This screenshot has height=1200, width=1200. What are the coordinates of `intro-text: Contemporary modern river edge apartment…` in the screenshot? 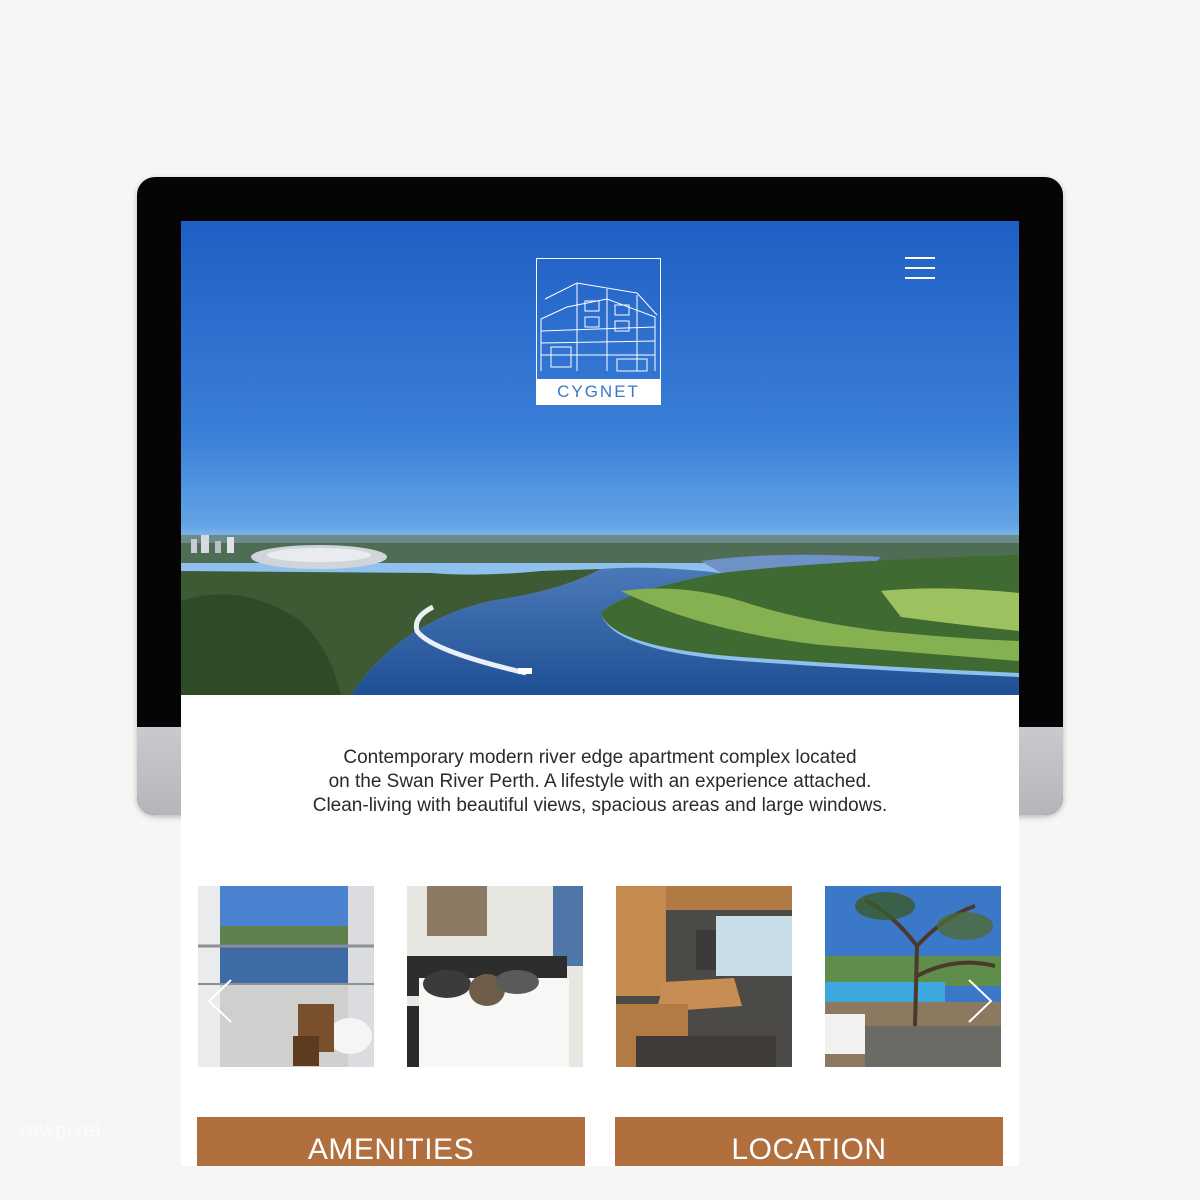 It's located at (600, 782).